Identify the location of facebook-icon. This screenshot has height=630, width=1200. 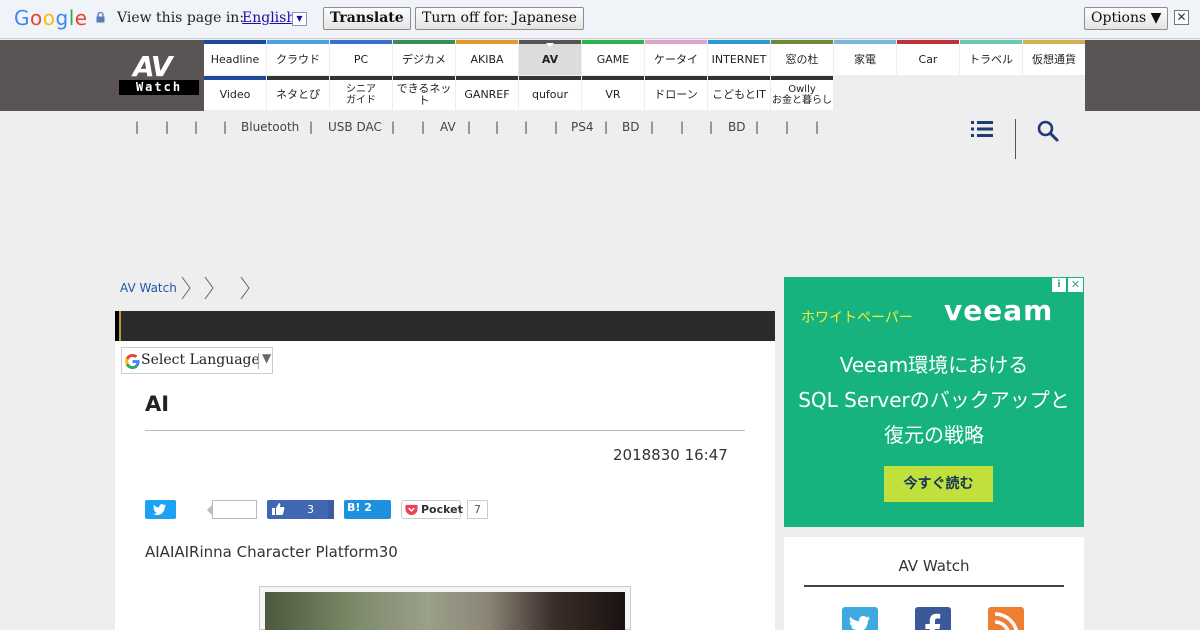
(933, 621).